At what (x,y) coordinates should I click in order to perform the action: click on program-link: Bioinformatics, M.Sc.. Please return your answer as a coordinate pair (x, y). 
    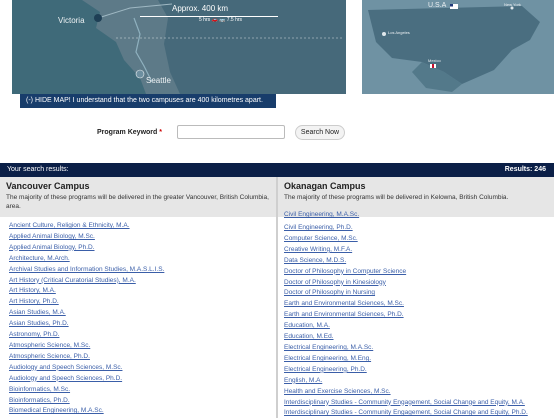
    Looking at the image, I should click on (142, 390).